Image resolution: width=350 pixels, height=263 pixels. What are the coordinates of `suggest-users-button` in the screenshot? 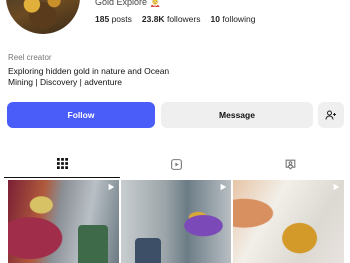 It's located at (331, 115).